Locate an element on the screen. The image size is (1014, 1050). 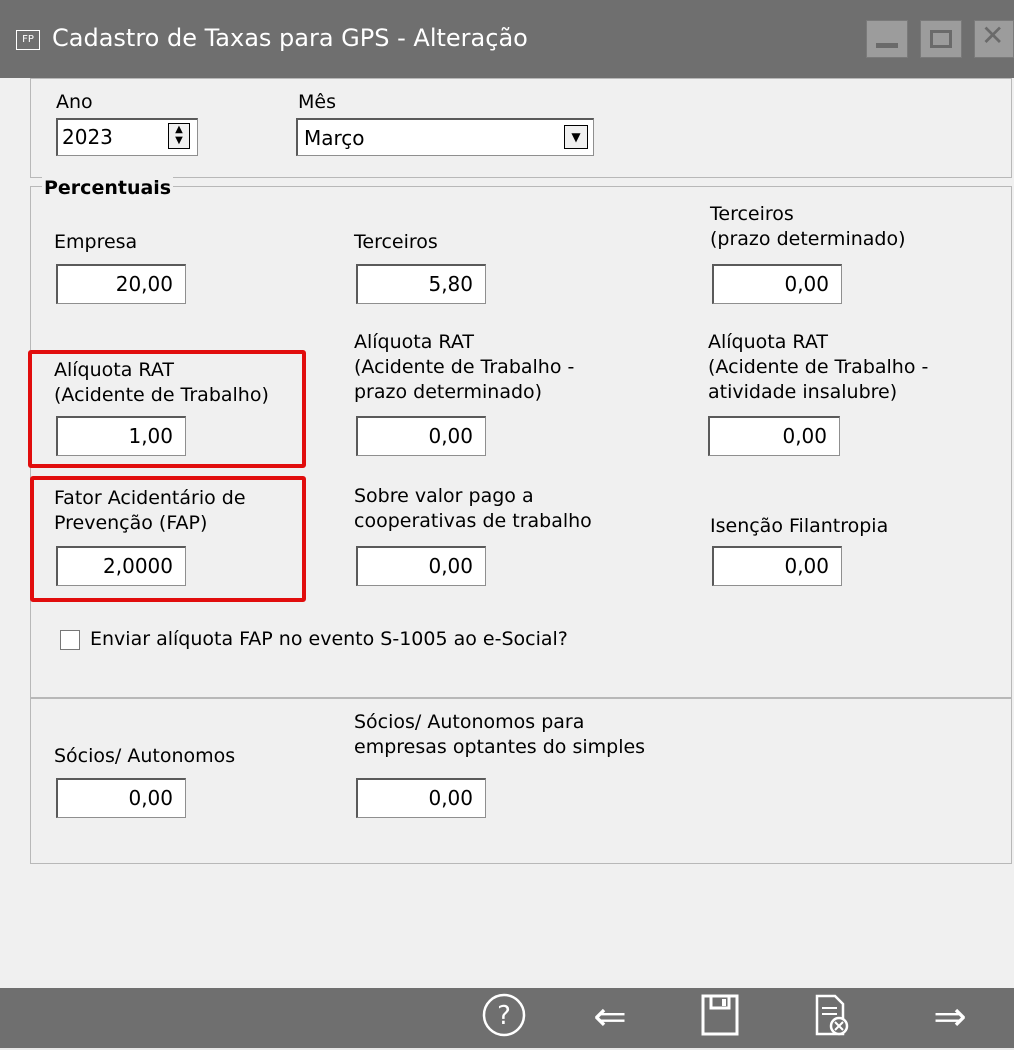
minimize-button is located at coordinates (887, 39).